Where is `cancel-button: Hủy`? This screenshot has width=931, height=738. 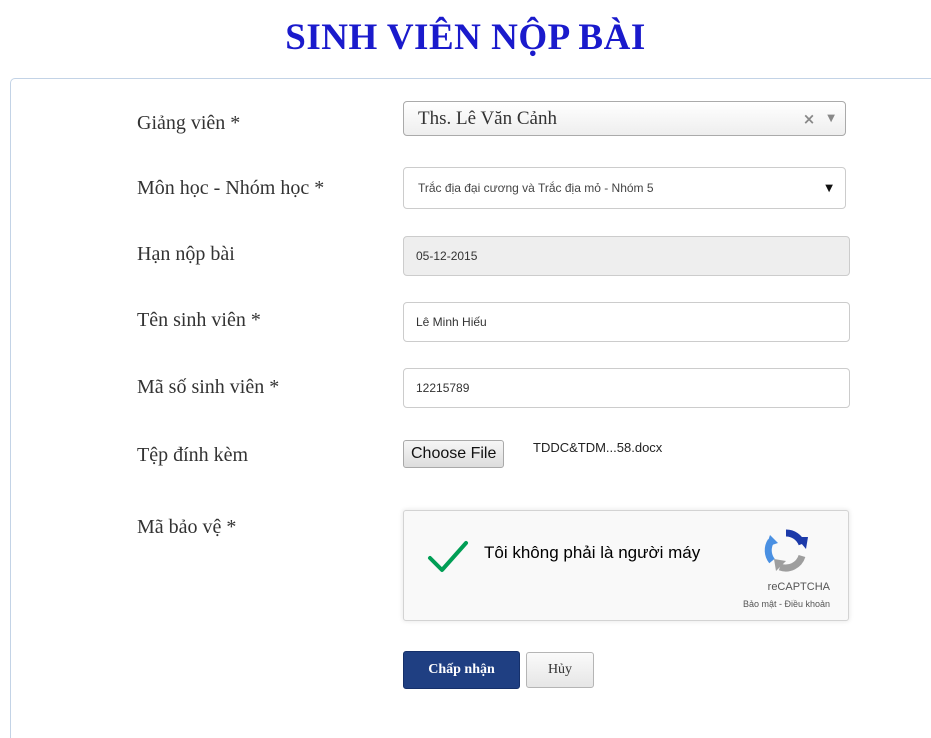
cancel-button: Hủy is located at coordinates (560, 670).